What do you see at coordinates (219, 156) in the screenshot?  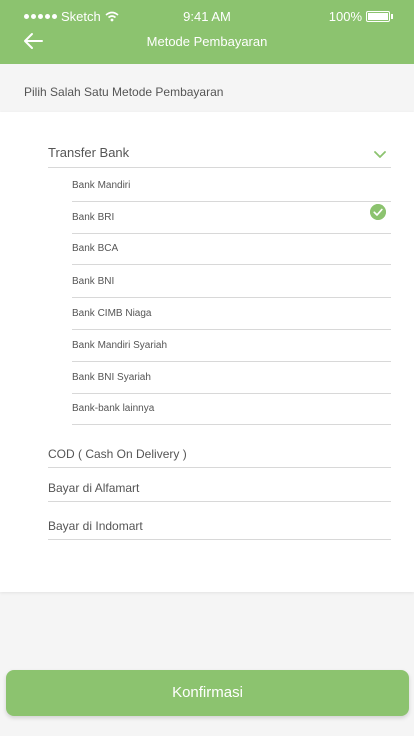 I see `transfer-bank-toggle: Transfer Bank` at bounding box center [219, 156].